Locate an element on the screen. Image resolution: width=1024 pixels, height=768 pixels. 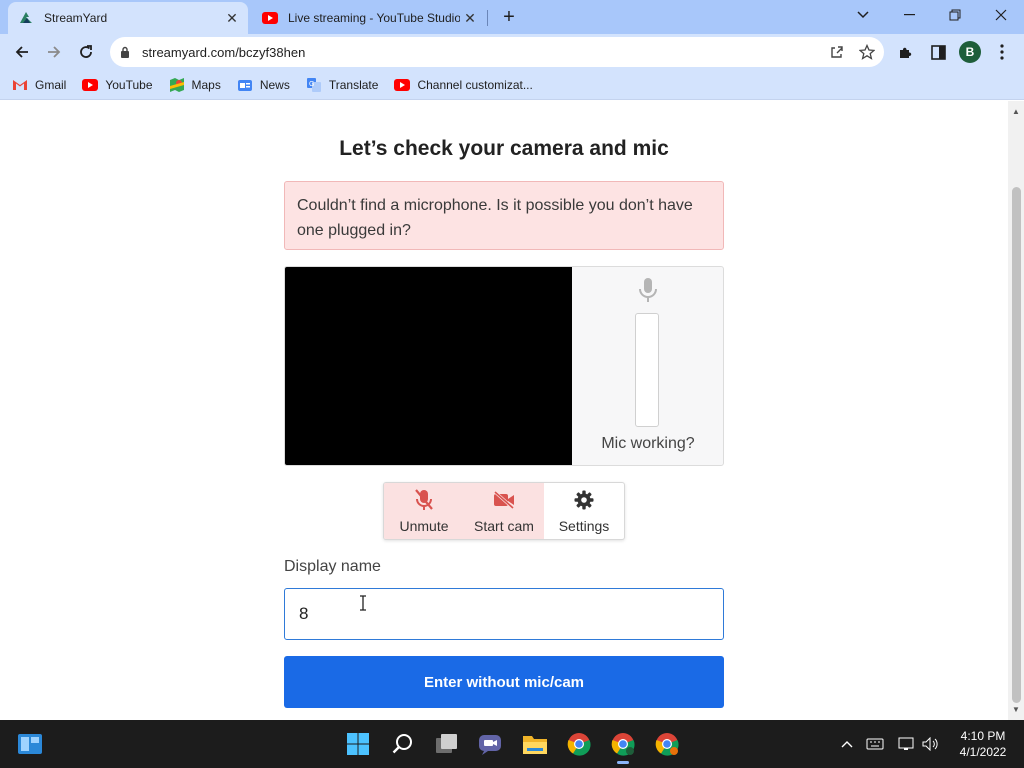
side-panel-icon is located at coordinates (938, 52).